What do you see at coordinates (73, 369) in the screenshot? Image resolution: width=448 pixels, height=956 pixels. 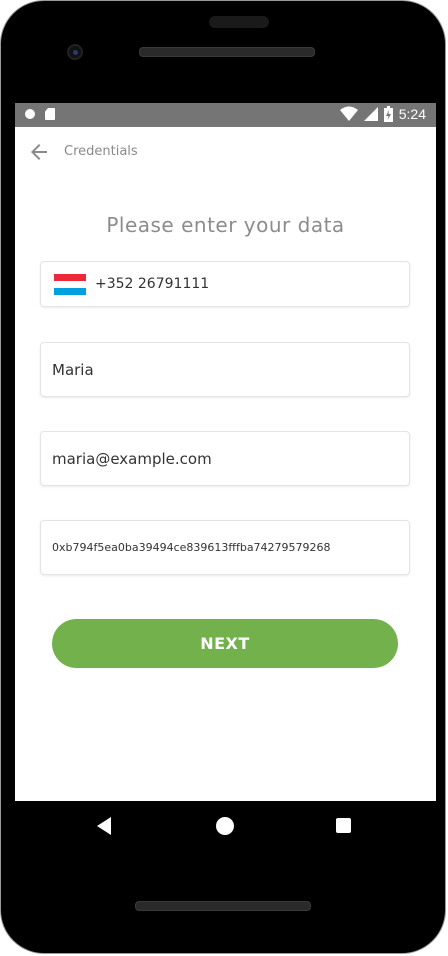 I see `name-value: Maria` at bounding box center [73, 369].